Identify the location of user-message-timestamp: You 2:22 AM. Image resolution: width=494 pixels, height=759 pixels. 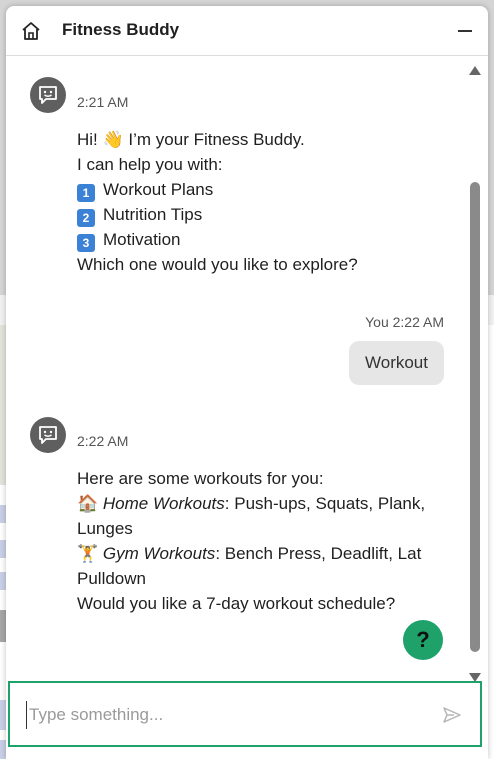
(404, 322).